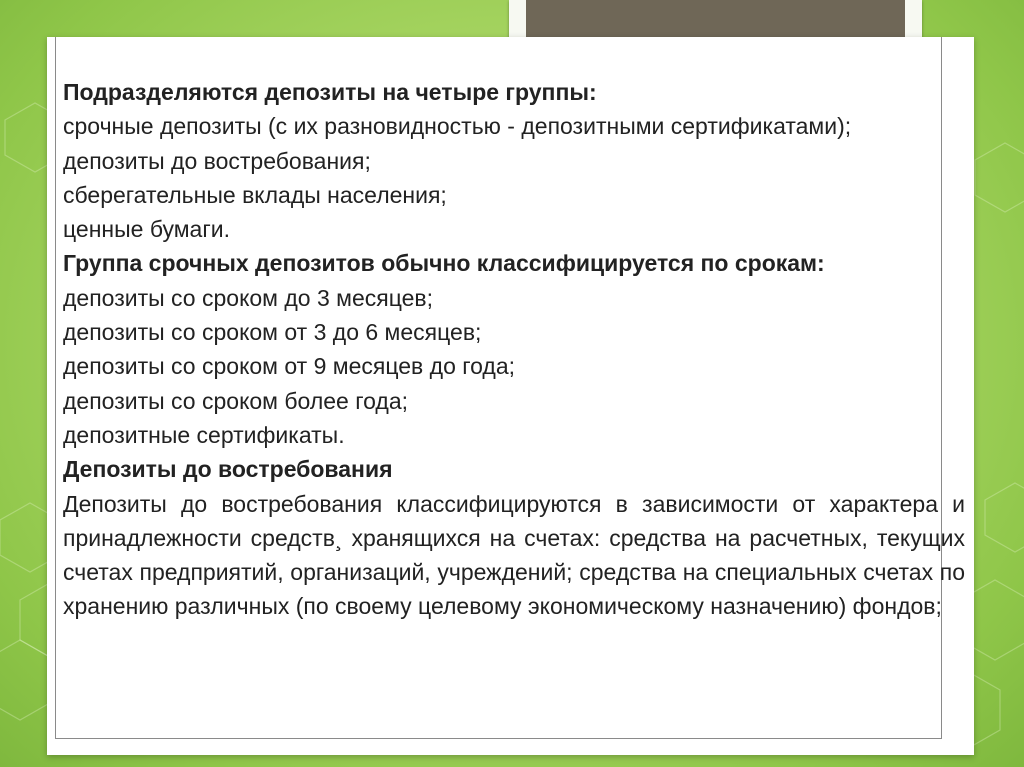 The height and width of the screenshot is (767, 1024). I want to click on text-line: депозитные сертификаты., so click(204, 434).